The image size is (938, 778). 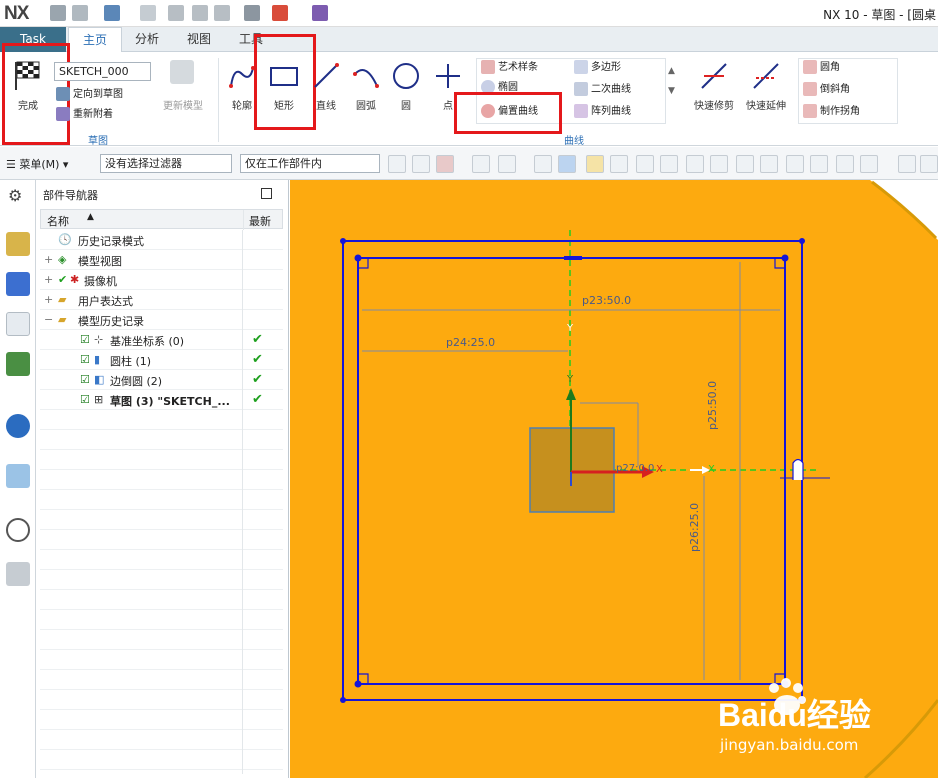 I want to click on arc-label: 圆弧, so click(x=366, y=104).